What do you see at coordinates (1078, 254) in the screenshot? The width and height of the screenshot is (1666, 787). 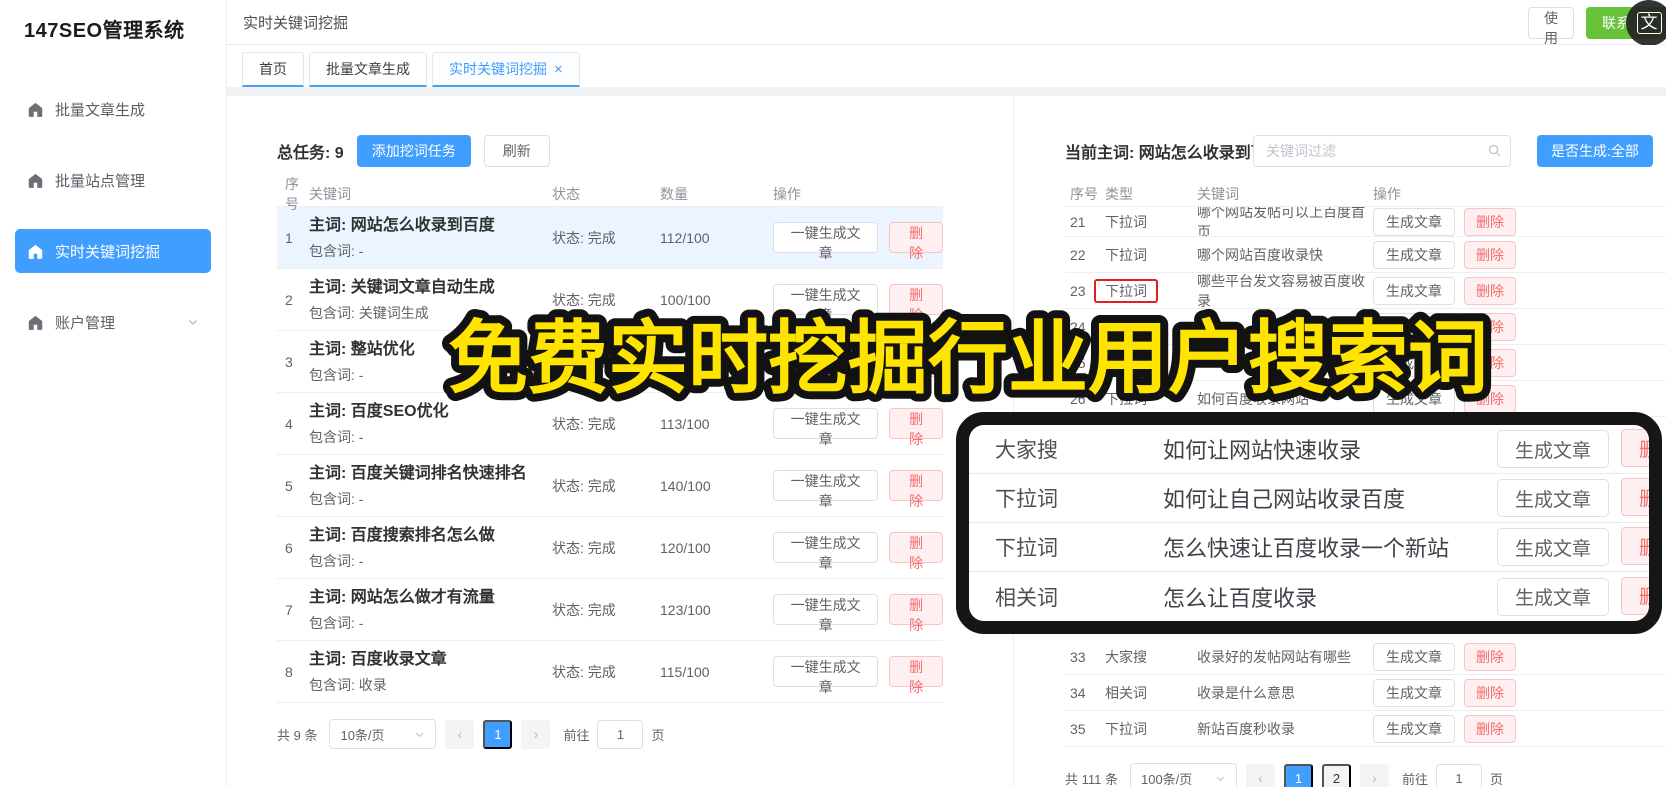 I see `row-index: 22` at bounding box center [1078, 254].